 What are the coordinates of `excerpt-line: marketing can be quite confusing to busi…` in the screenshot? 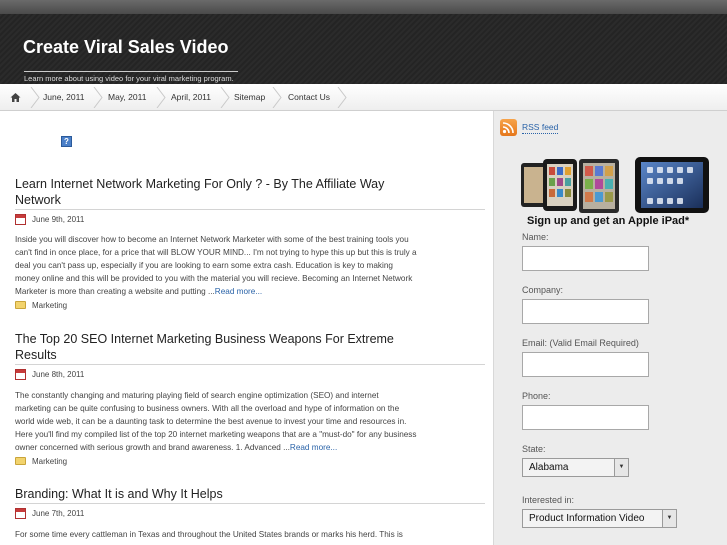 It's located at (207, 408).